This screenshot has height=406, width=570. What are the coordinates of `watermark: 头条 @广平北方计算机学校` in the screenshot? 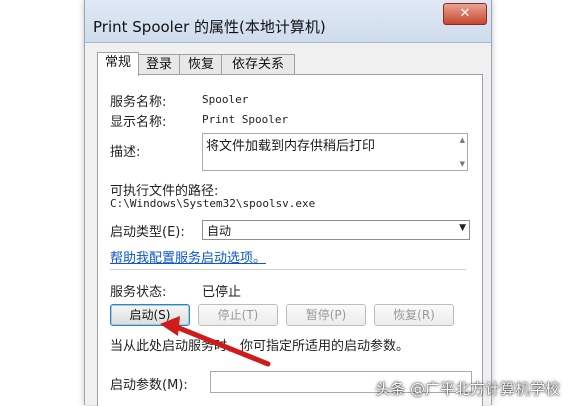 It's located at (467, 389).